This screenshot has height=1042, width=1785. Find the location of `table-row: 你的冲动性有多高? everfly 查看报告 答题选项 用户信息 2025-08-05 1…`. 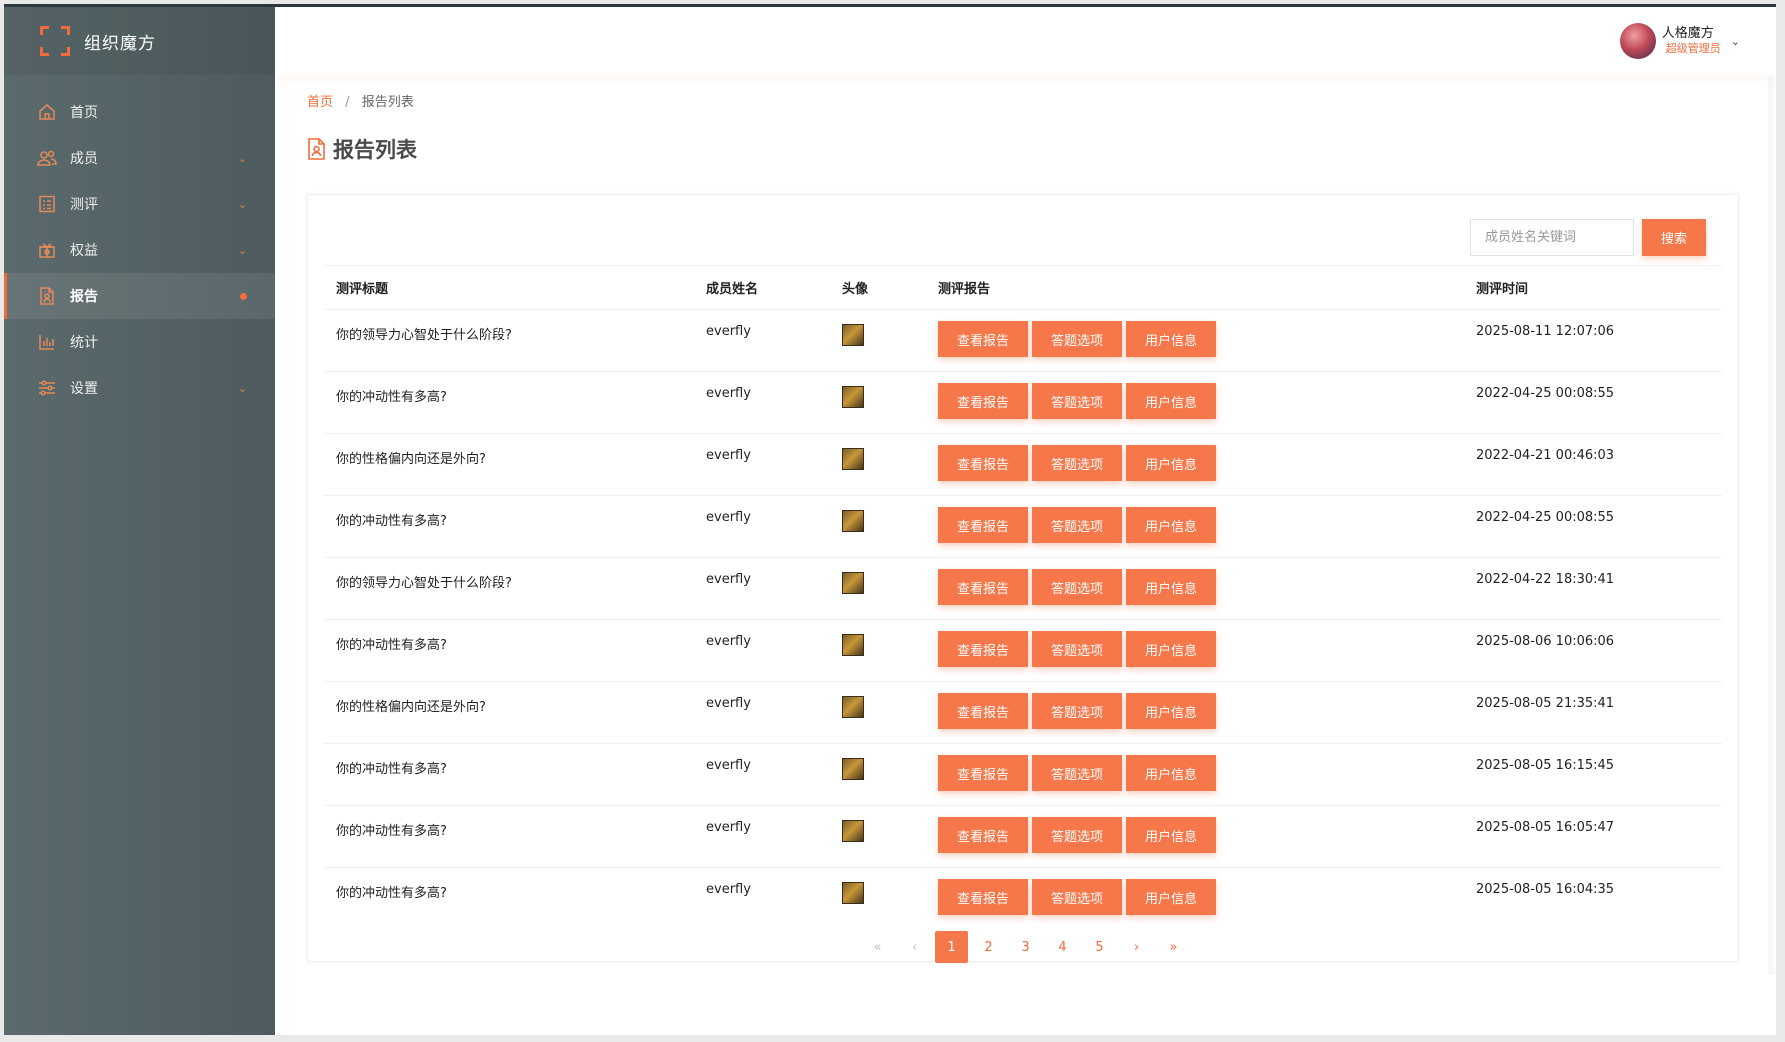

table-row: 你的冲动性有多高? everfly 查看报告 答题选项 用户信息 2025-08-05 1… is located at coordinates (1023, 899).